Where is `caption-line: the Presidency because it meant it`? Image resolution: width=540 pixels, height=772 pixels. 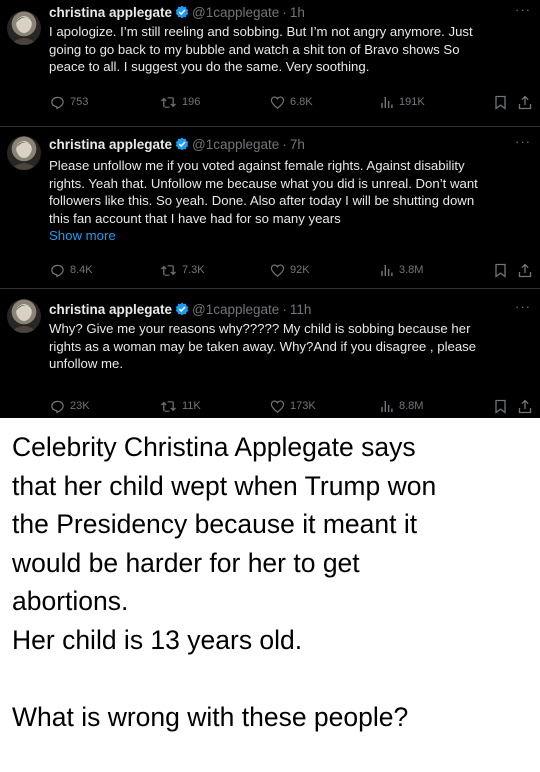 caption-line: the Presidency because it meant it is located at coordinates (215, 524).